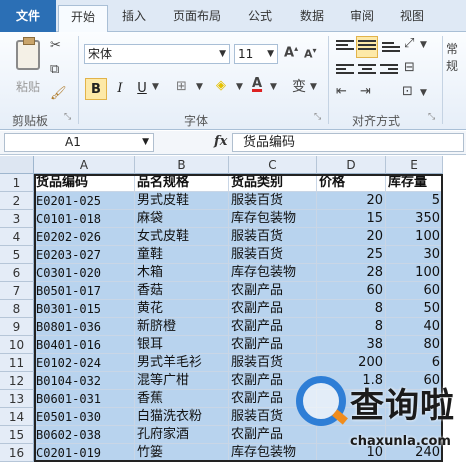 Image resolution: width=466 pixels, height=465 pixels. What do you see at coordinates (17, 327) in the screenshot?
I see `row-header: 9` at bounding box center [17, 327].